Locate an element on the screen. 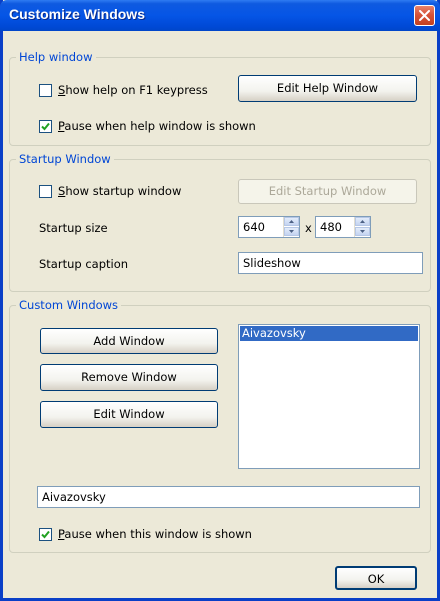  close-button is located at coordinates (424, 15).